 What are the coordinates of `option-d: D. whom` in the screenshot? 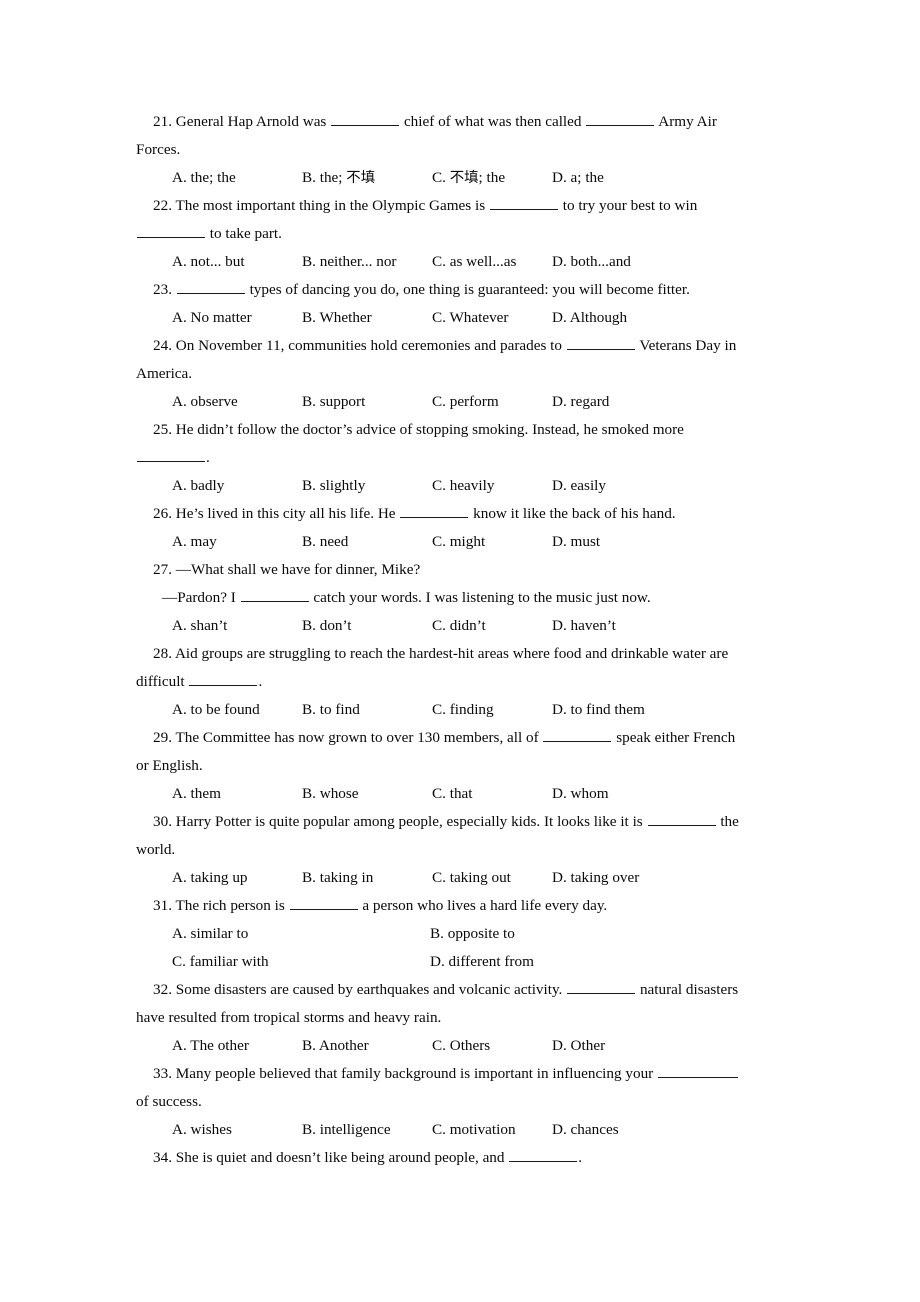 It's located at (580, 794).